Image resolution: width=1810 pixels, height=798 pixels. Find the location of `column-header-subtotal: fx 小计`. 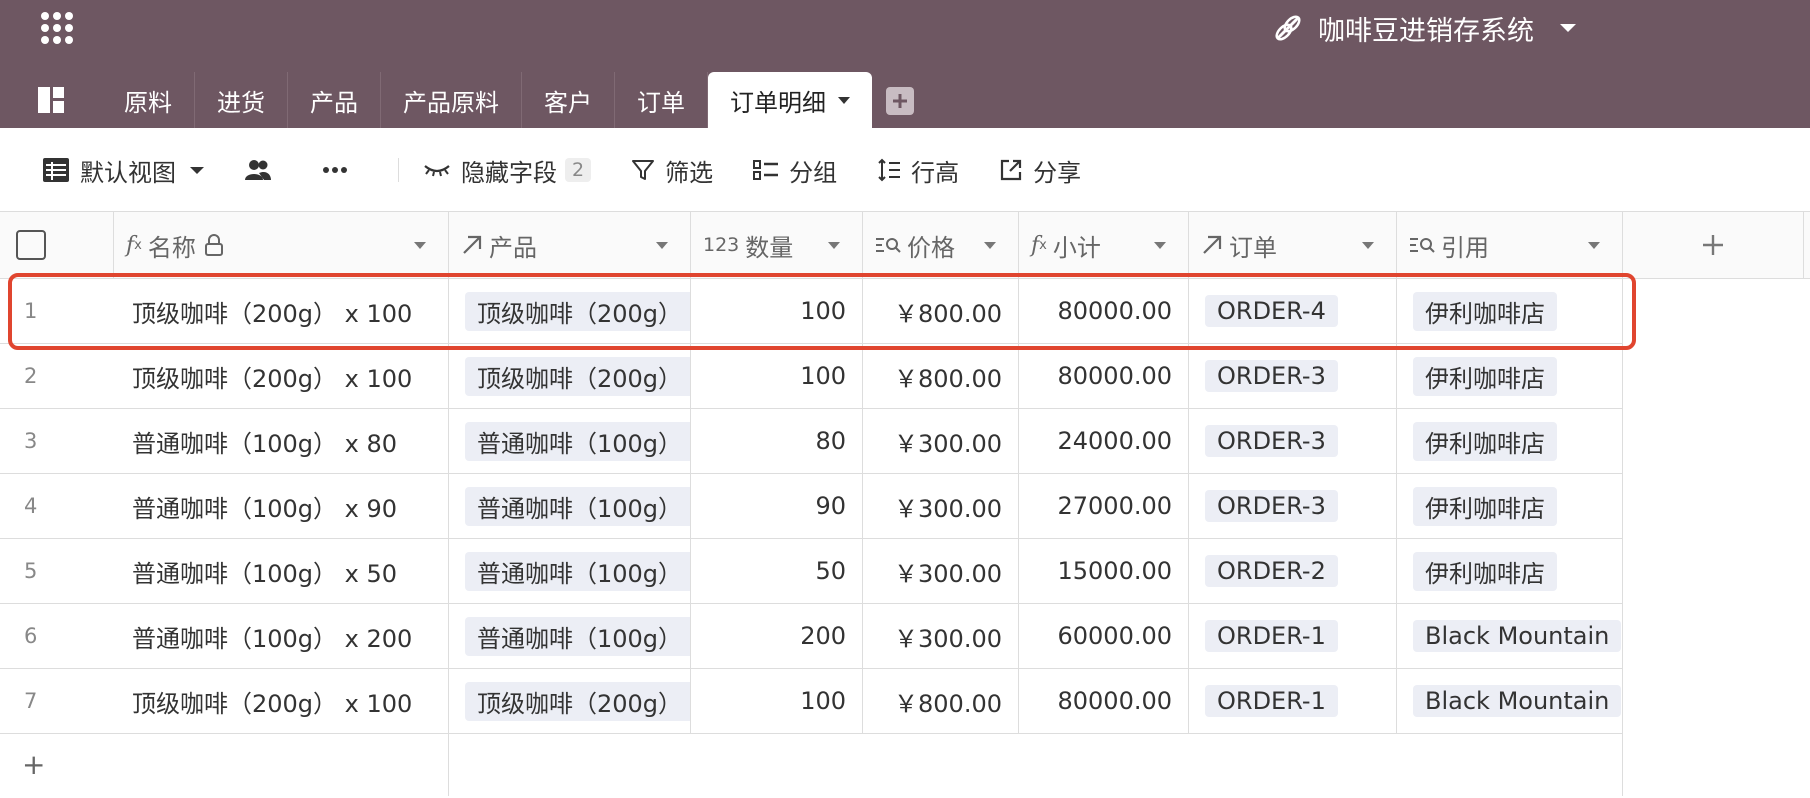

column-header-subtotal: fx 小计 is located at coordinates (1104, 245).